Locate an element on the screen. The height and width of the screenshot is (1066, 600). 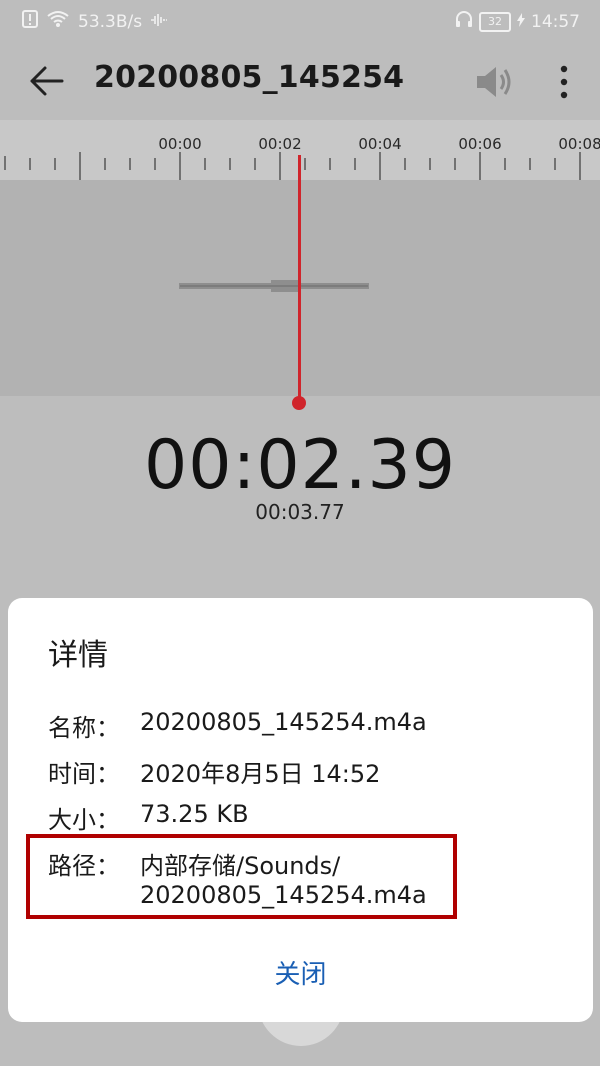
status-right: 32 14:57 is located at coordinates (517, 21).